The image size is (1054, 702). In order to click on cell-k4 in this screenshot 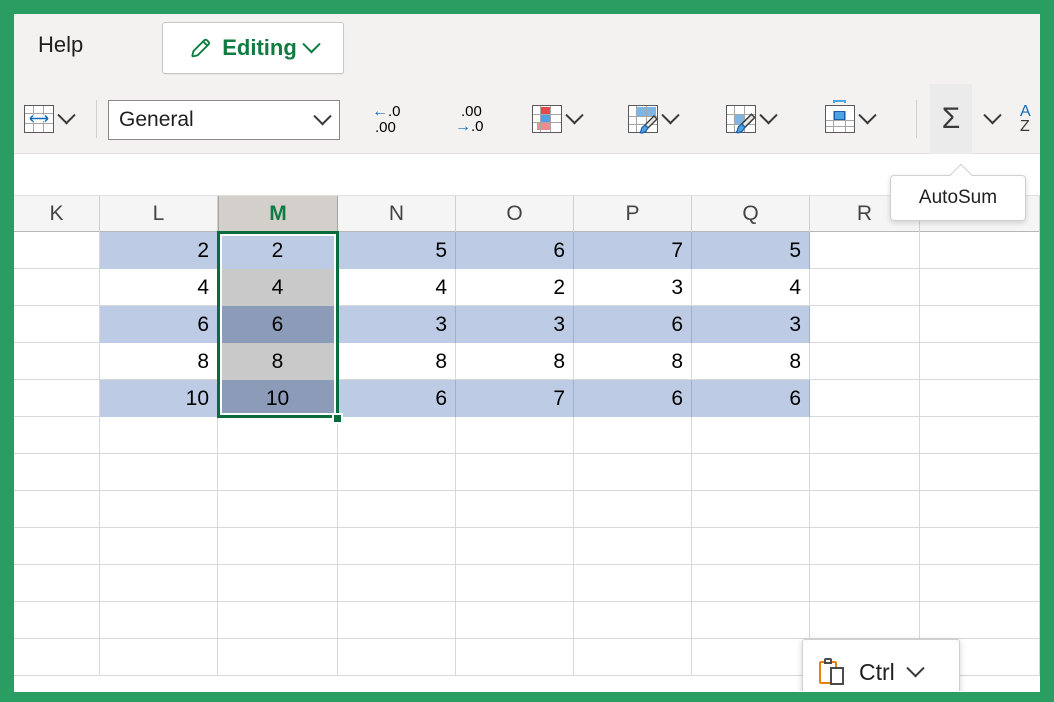, I will do `click(57, 361)`.